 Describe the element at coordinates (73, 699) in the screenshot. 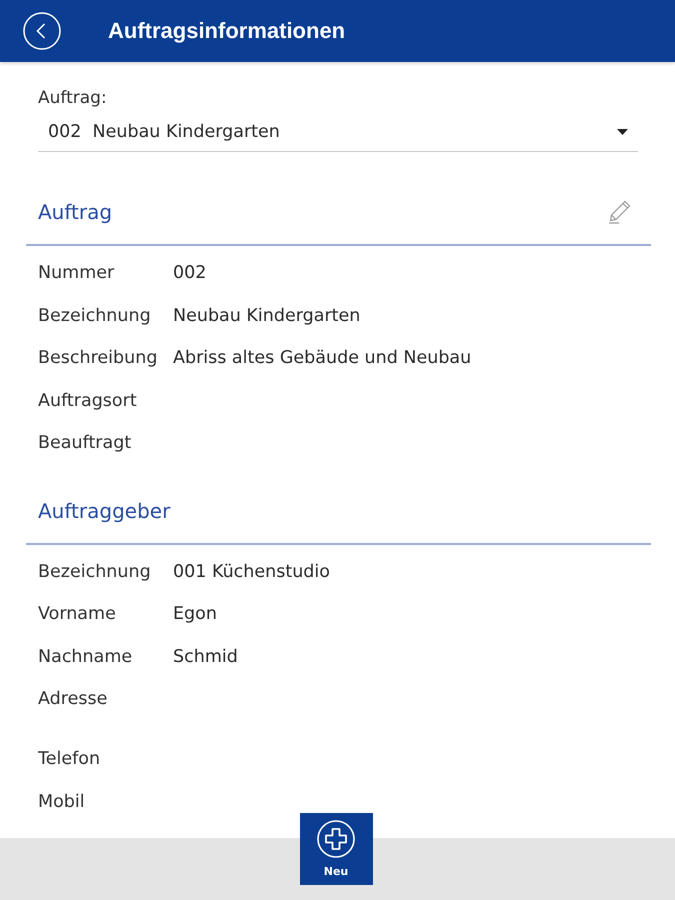

I see `field-label: Adresse` at that location.